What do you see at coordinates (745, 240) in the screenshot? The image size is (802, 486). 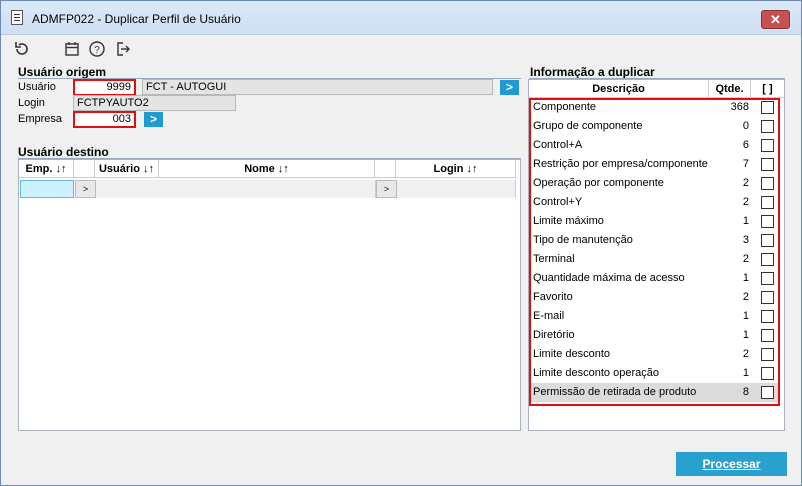 I see `info-row-qtde: 3` at bounding box center [745, 240].